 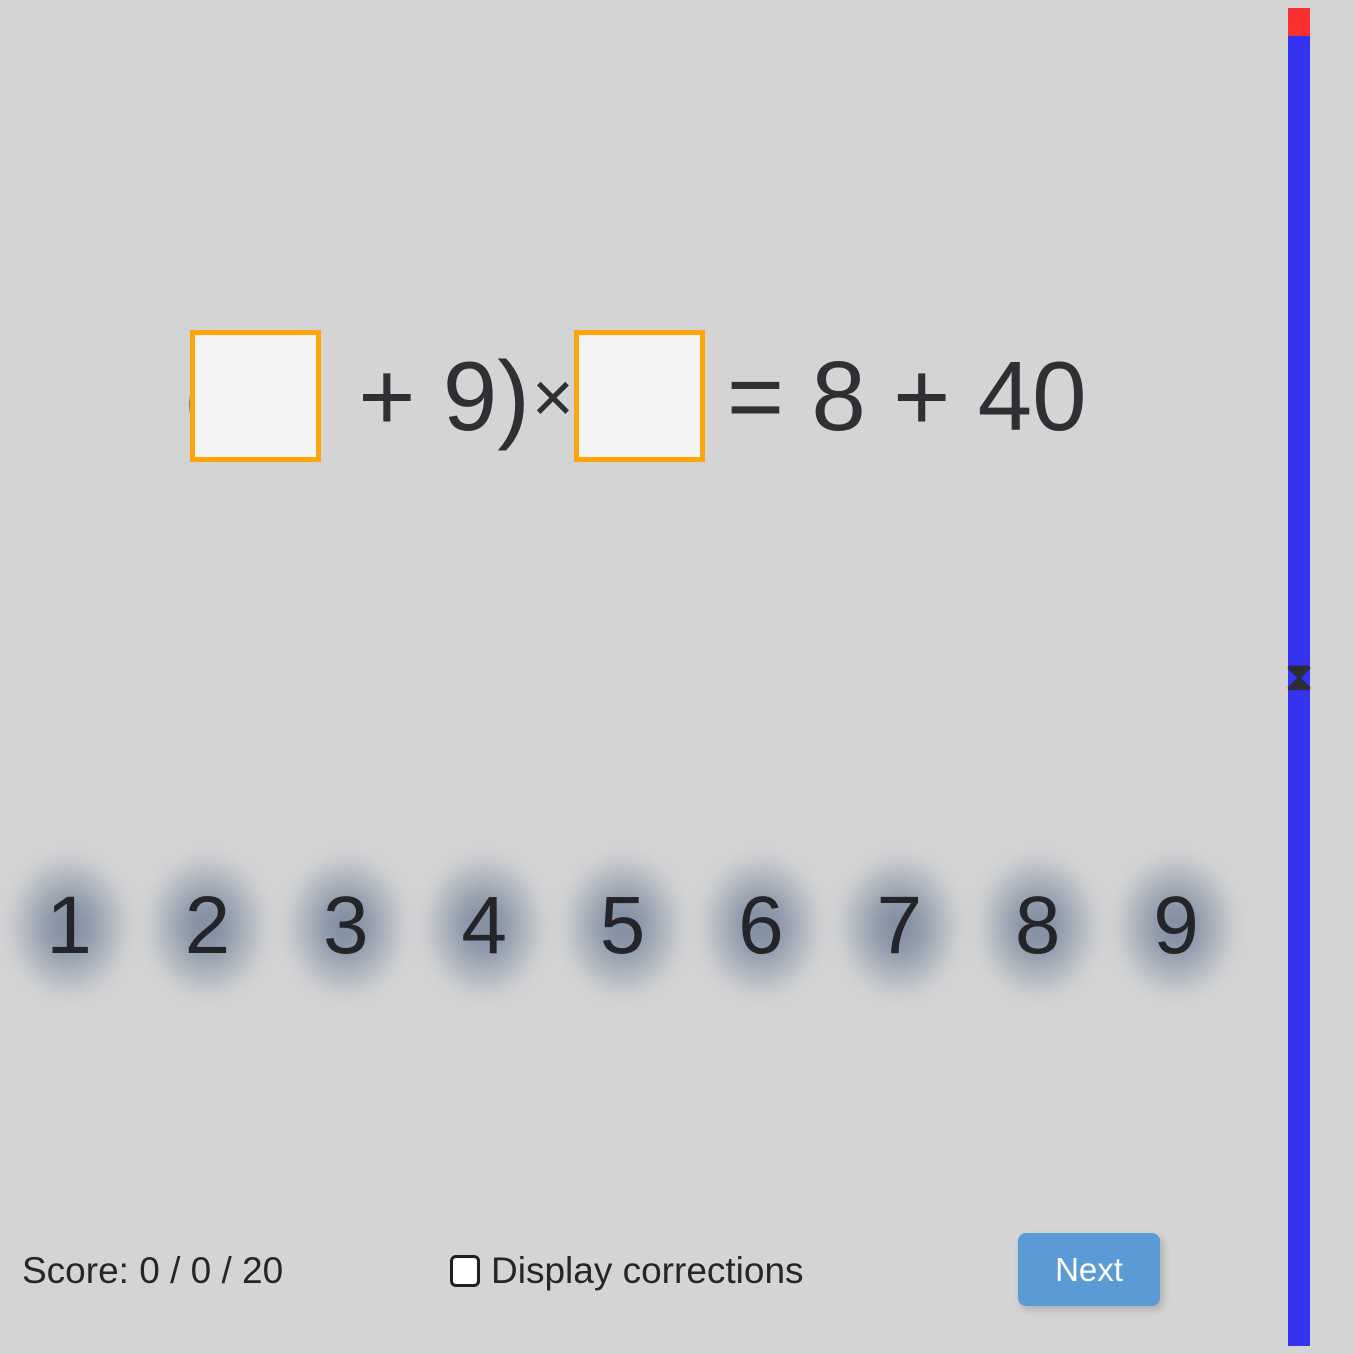 What do you see at coordinates (906, 396) in the screenshot?
I see `equation-right-side: = 8 + 40` at bounding box center [906, 396].